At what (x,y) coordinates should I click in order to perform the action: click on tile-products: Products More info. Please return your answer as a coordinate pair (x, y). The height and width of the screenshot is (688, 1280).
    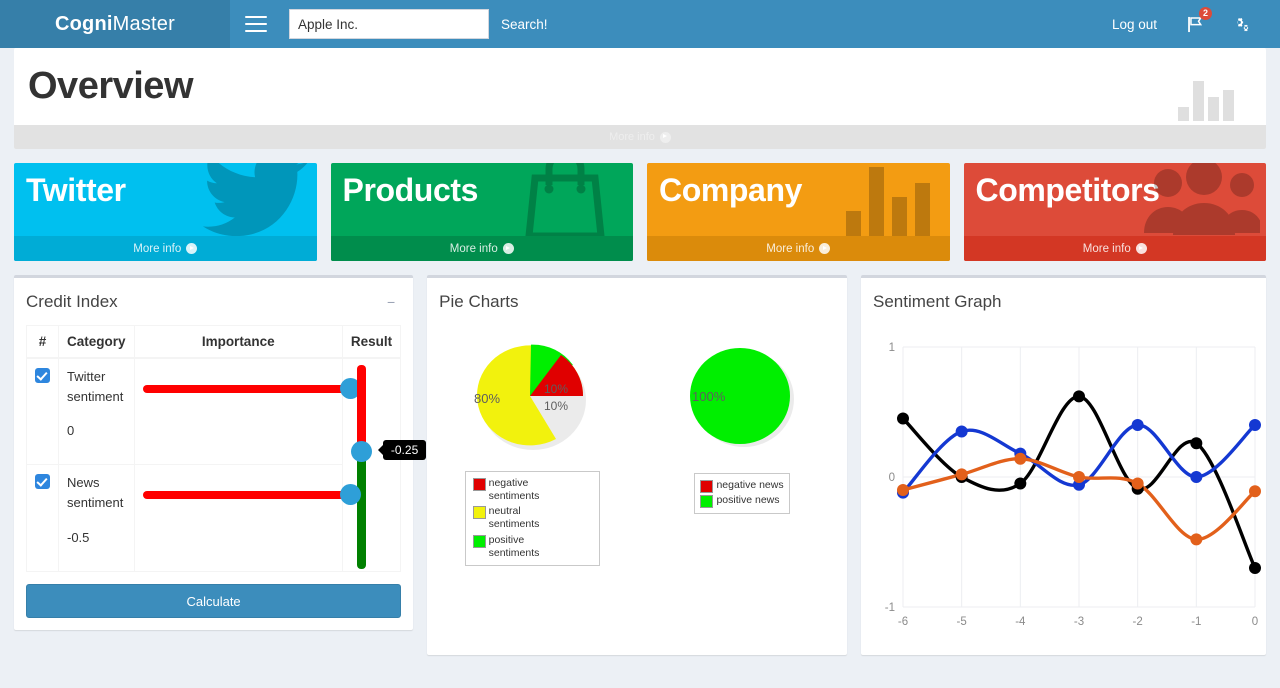
    Looking at the image, I should click on (481, 212).